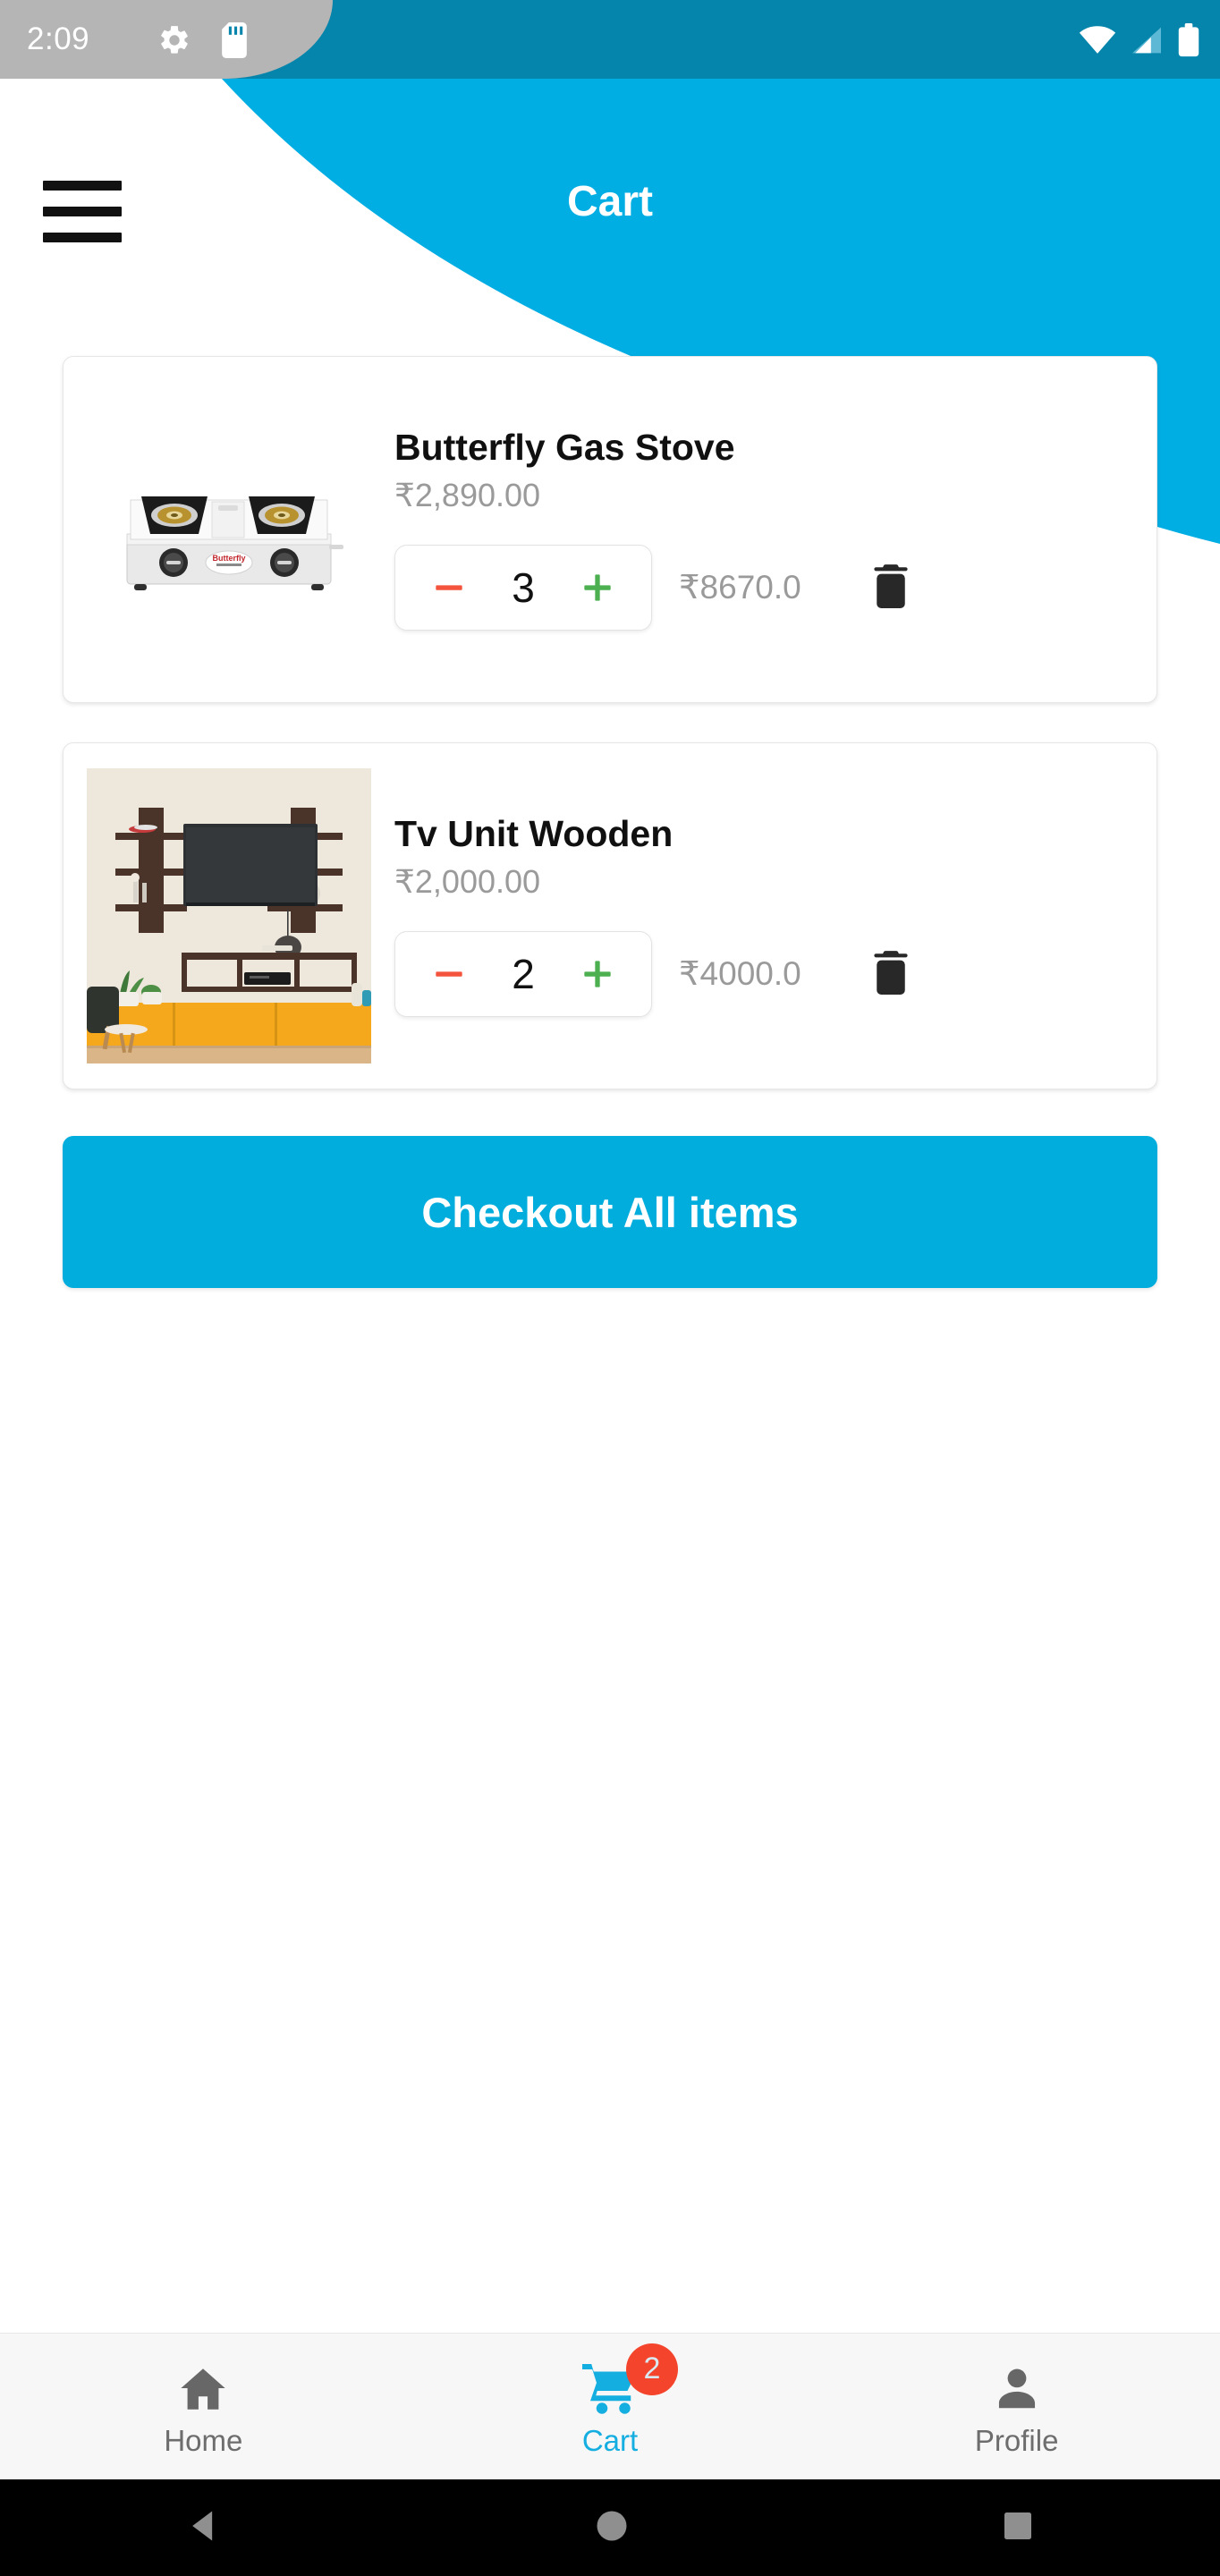 This screenshot has width=1220, height=2576. I want to click on home-circle-icon, so click(611, 2528).